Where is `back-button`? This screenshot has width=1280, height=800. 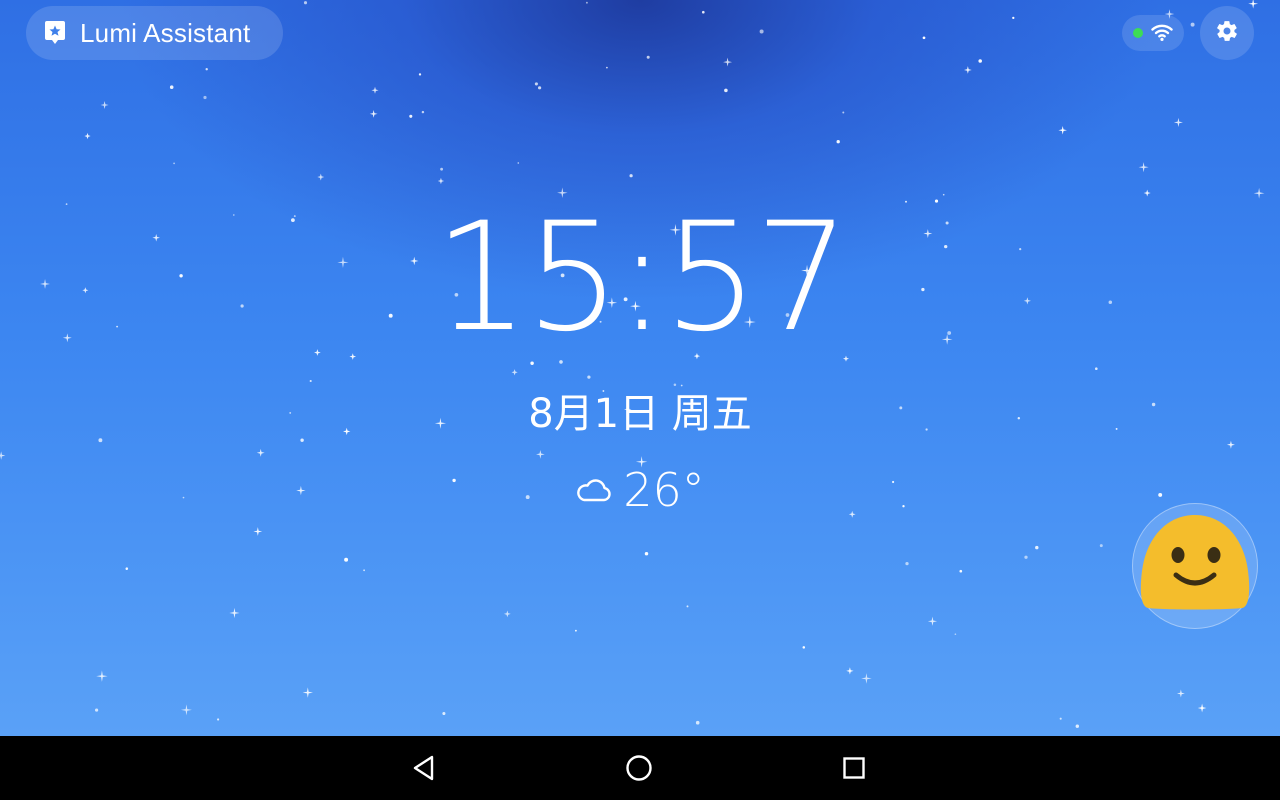
back-button is located at coordinates (424, 768).